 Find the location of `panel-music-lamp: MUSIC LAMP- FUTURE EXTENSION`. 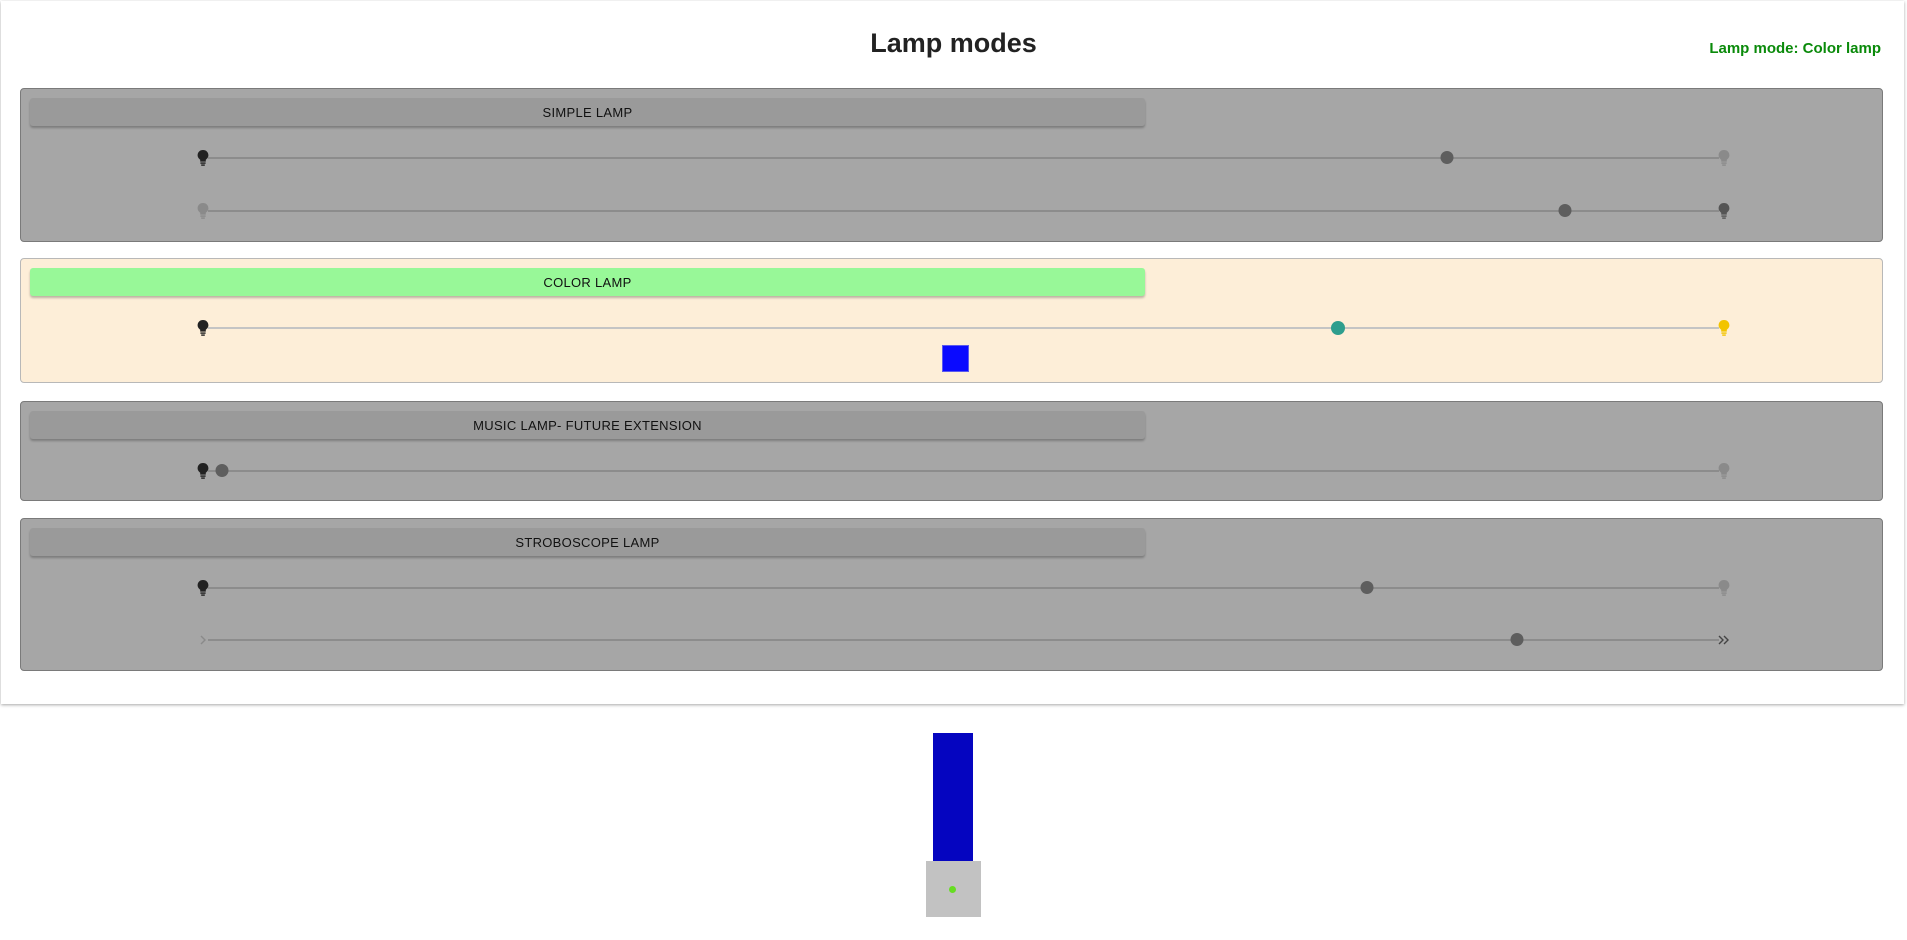

panel-music-lamp: MUSIC LAMP- FUTURE EXTENSION is located at coordinates (951, 451).